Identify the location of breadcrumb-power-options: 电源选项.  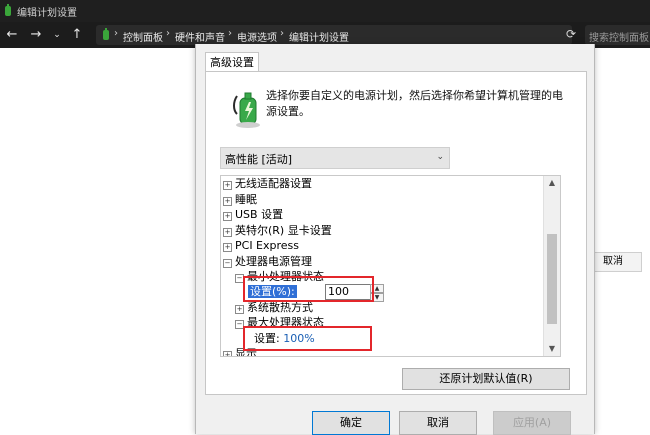
(257, 36).